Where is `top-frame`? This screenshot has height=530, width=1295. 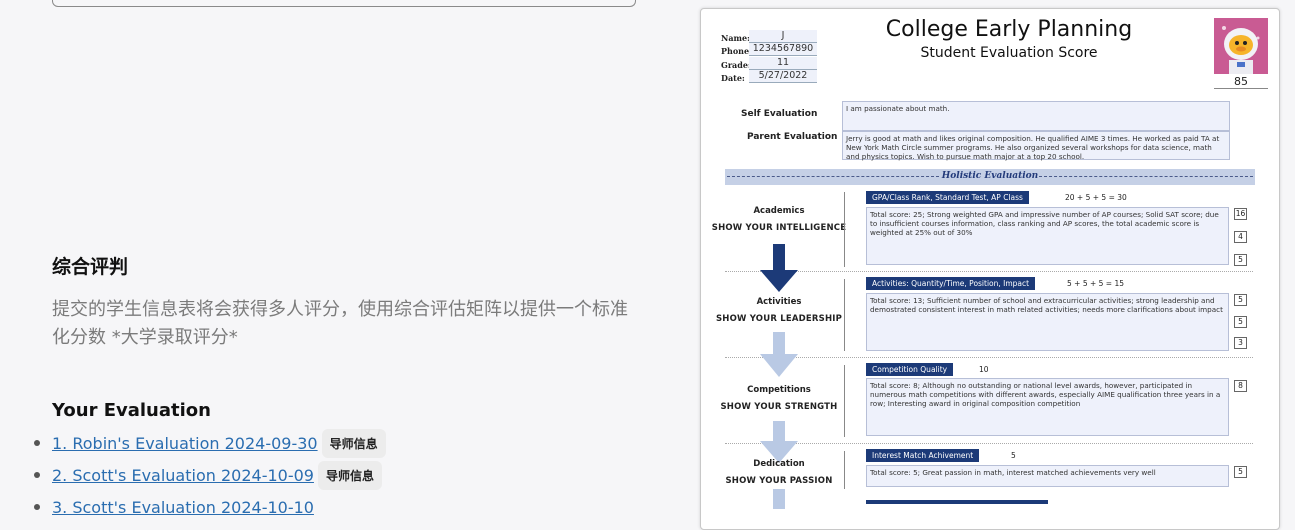 top-frame is located at coordinates (344, 3).